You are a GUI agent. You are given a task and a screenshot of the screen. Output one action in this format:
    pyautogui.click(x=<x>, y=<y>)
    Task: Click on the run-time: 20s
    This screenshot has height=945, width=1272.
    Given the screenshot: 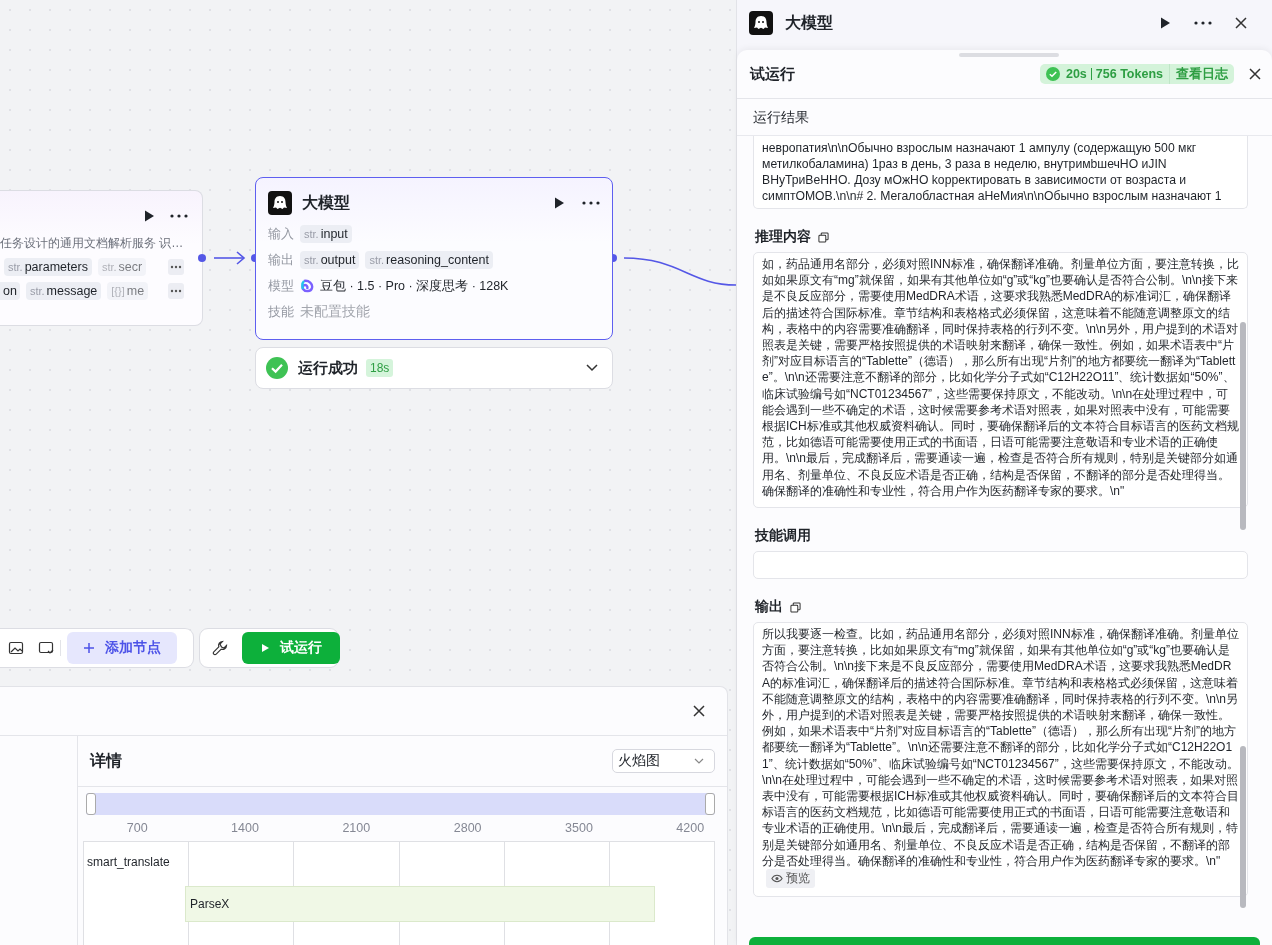 What is the action you would take?
    pyautogui.click(x=1076, y=74)
    